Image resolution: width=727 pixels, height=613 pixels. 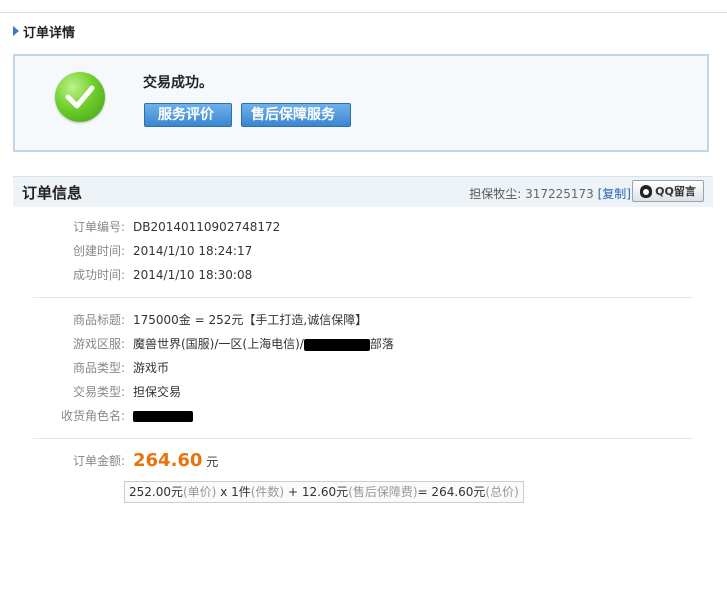 What do you see at coordinates (92, 416) in the screenshot?
I see `receiver-label: 收货角色名:` at bounding box center [92, 416].